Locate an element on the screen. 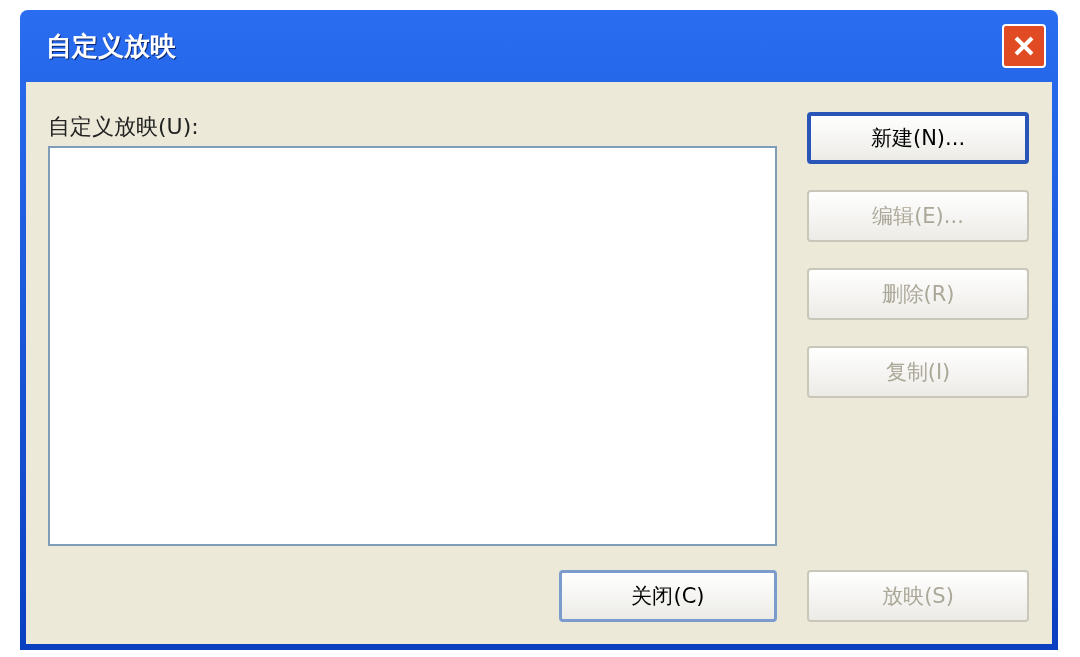 This screenshot has width=1080, height=657. close-icon is located at coordinates (1024, 46).